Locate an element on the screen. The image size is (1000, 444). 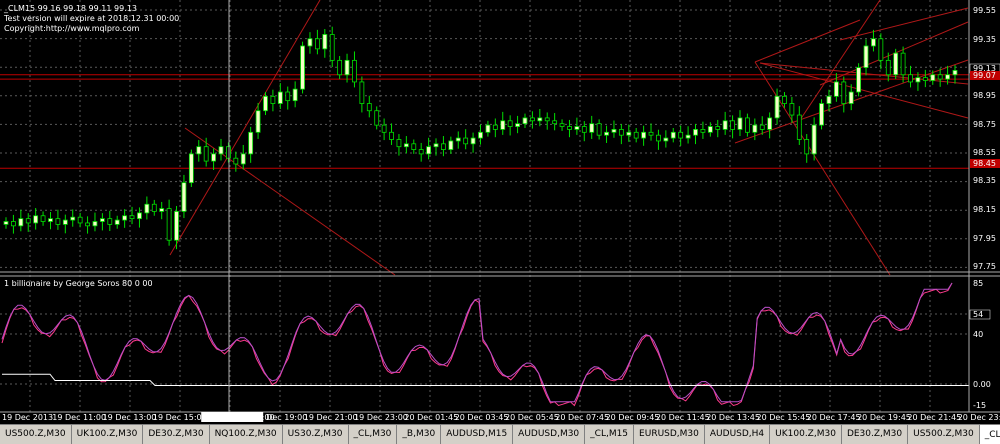
indicator-tick: -15 is located at coordinates (979, 405).